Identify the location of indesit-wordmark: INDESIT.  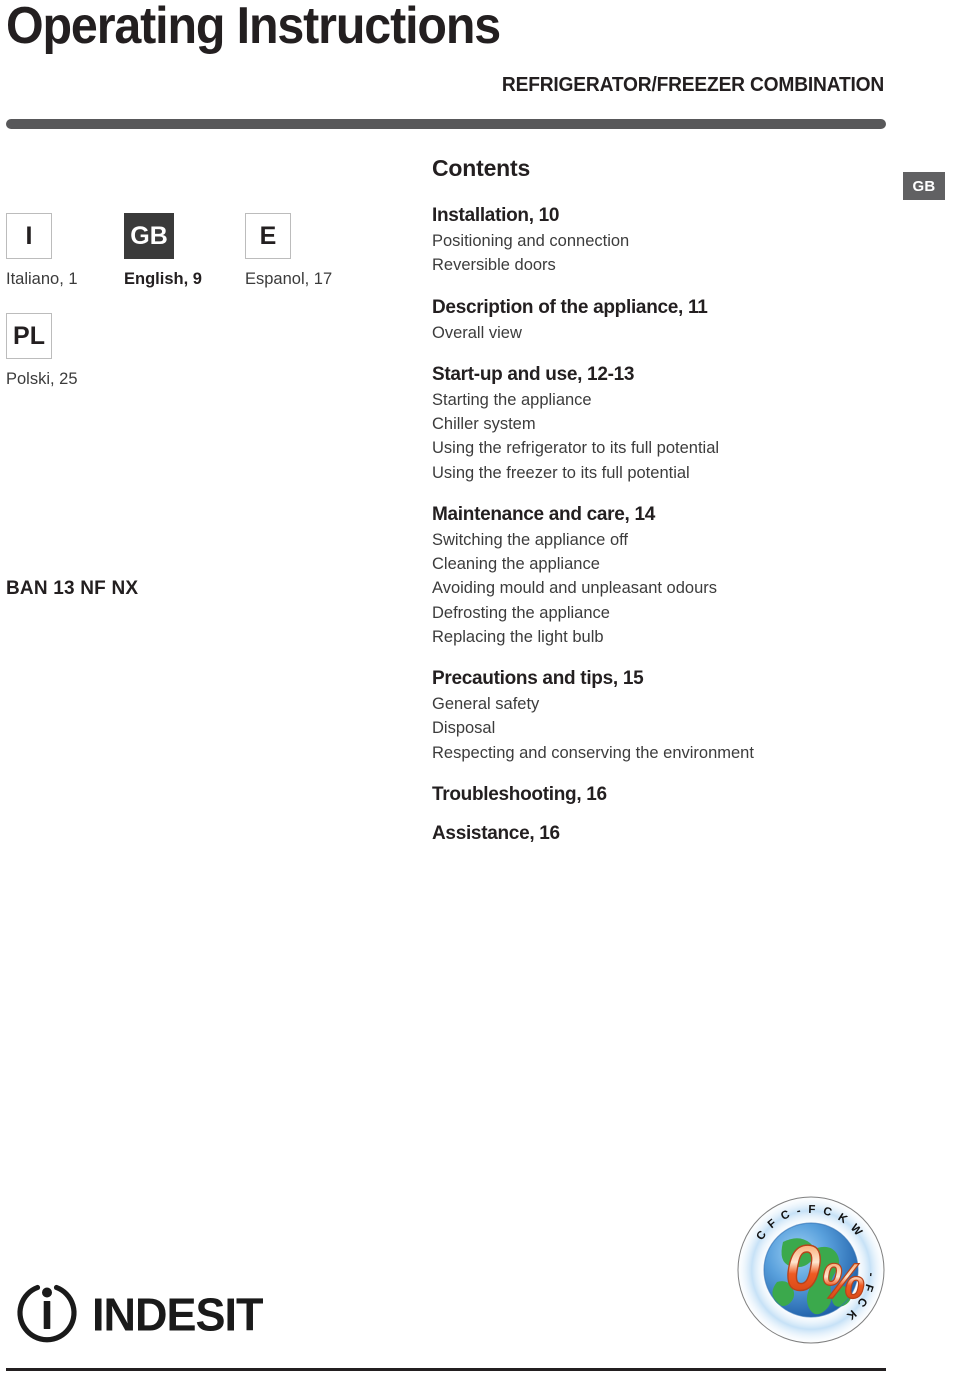
(178, 1314).